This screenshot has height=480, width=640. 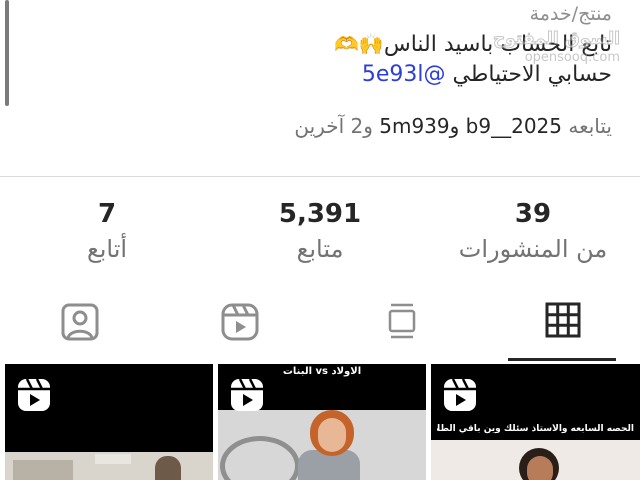 What do you see at coordinates (320, 214) in the screenshot?
I see `followers-count: 5,391` at bounding box center [320, 214].